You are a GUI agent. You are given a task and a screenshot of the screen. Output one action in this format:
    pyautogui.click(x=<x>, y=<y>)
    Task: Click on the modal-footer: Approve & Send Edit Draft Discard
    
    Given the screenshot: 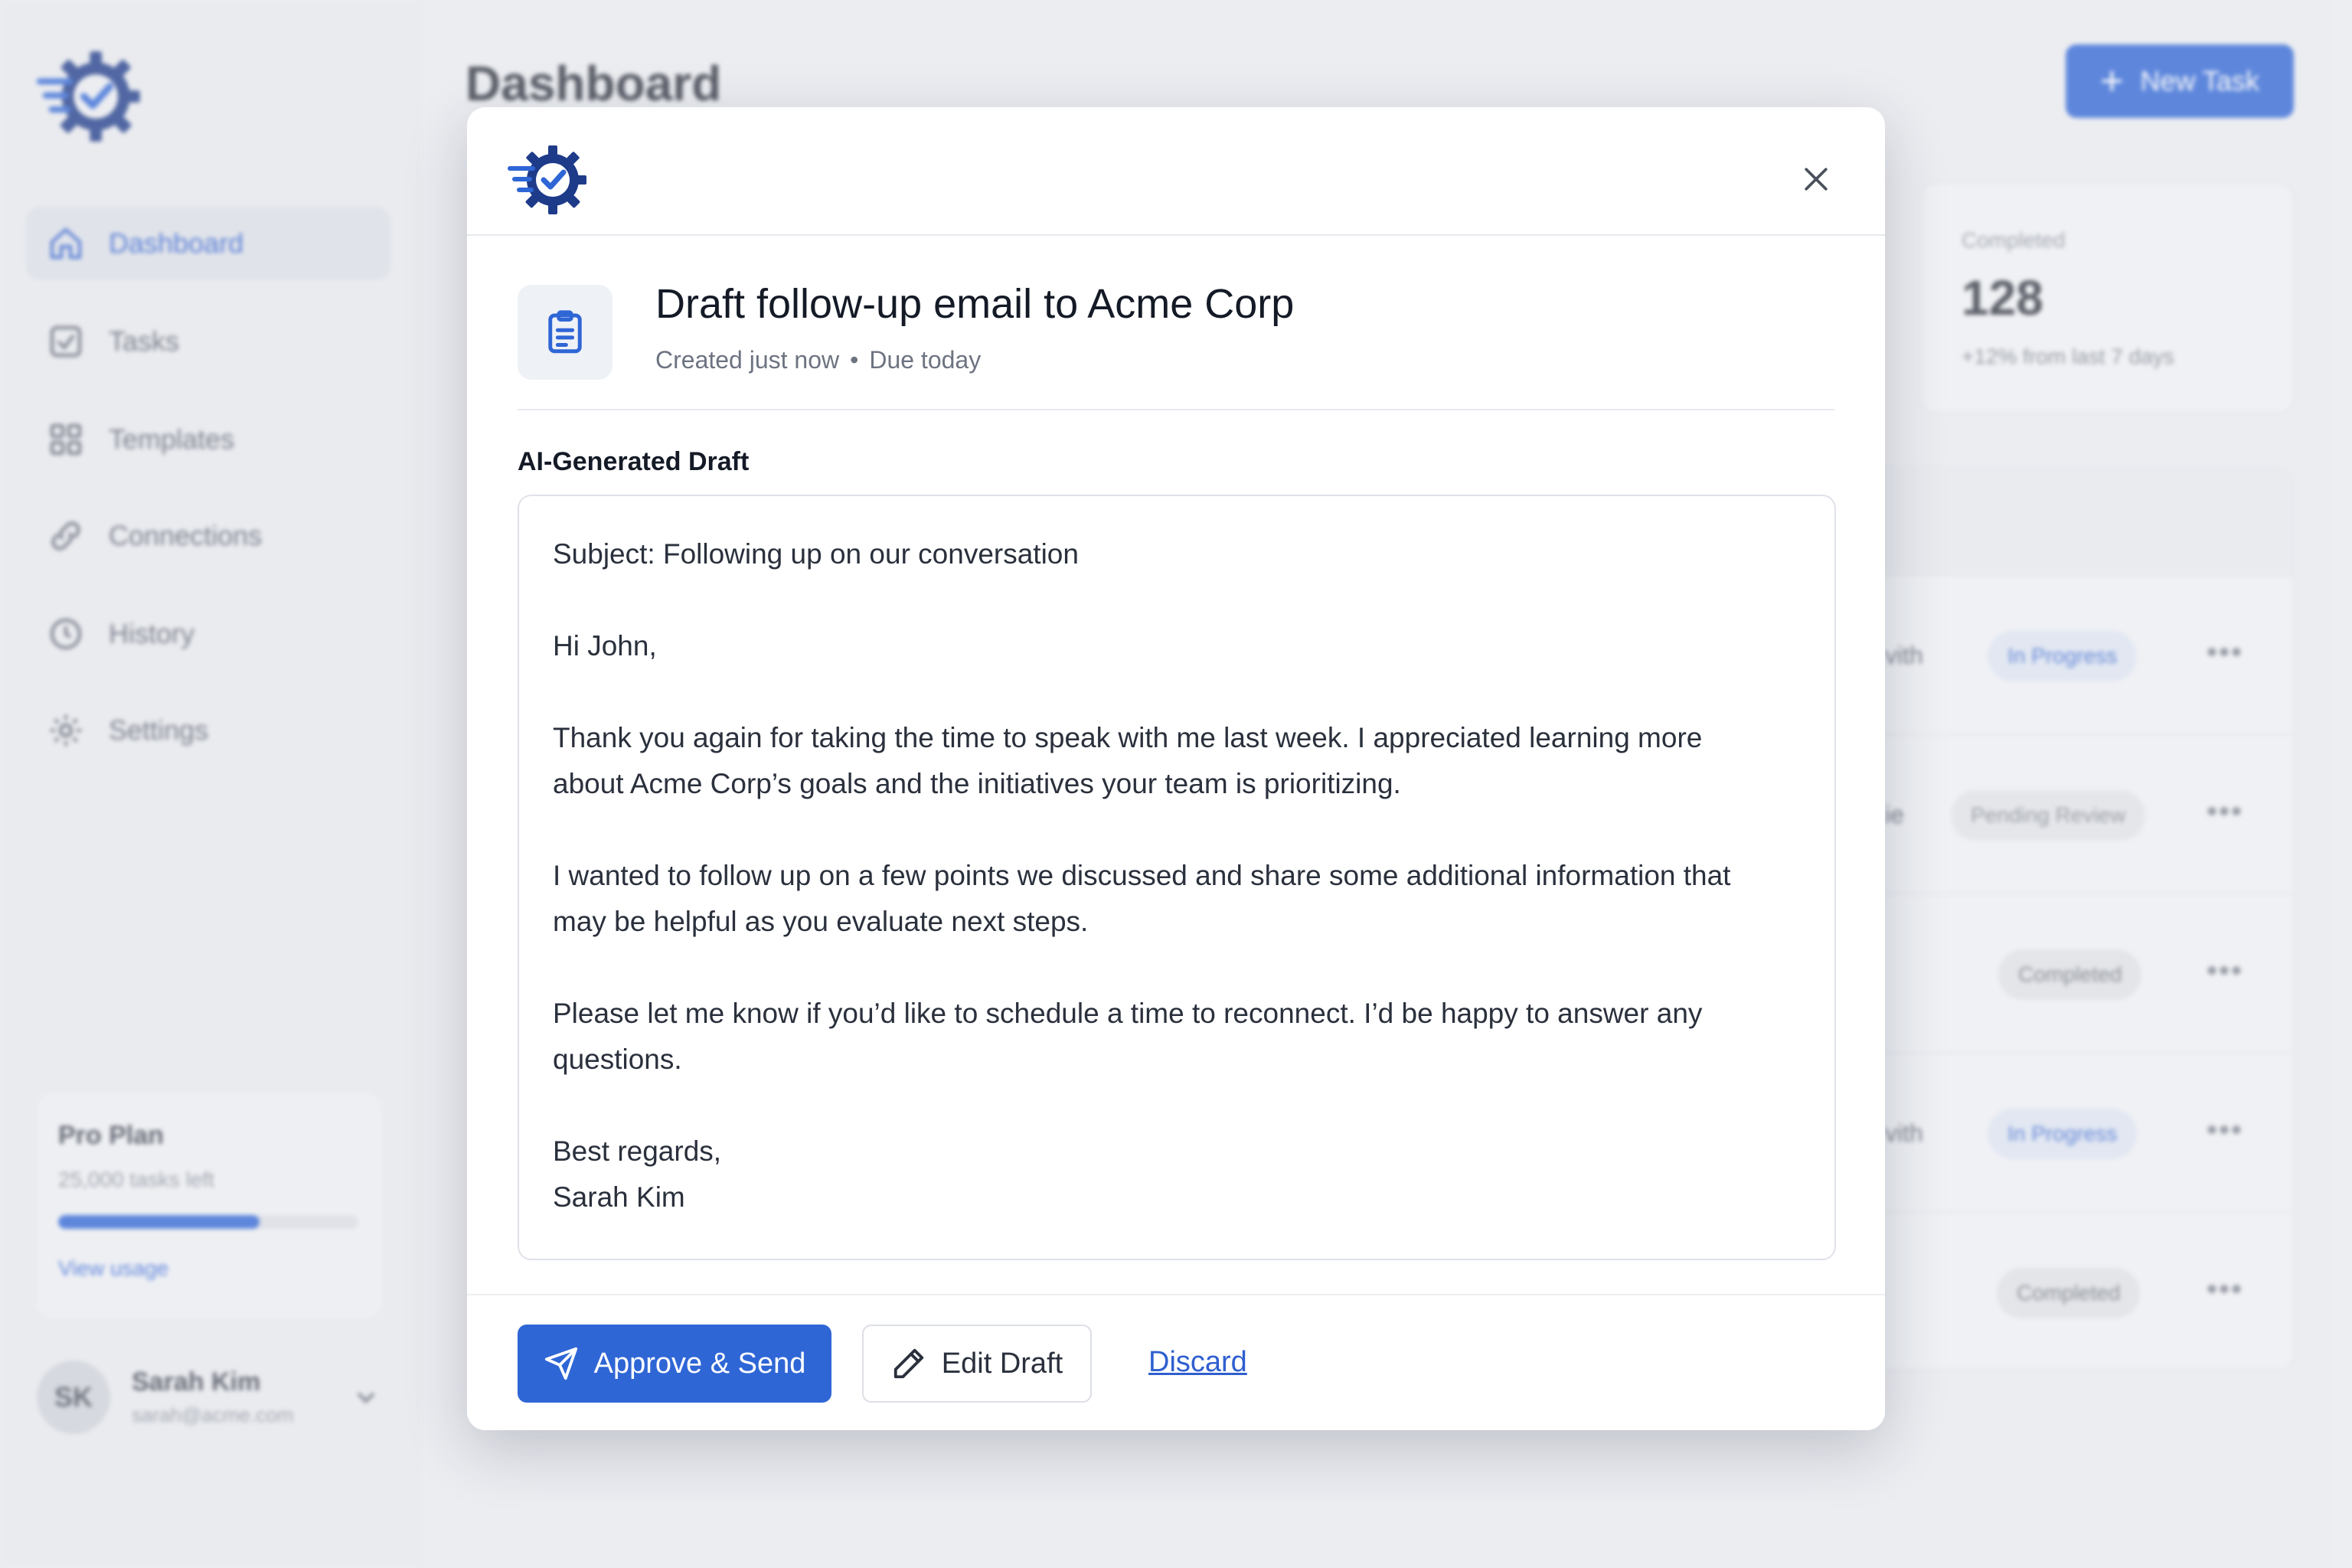 What is the action you would take?
    pyautogui.click(x=1176, y=1362)
    